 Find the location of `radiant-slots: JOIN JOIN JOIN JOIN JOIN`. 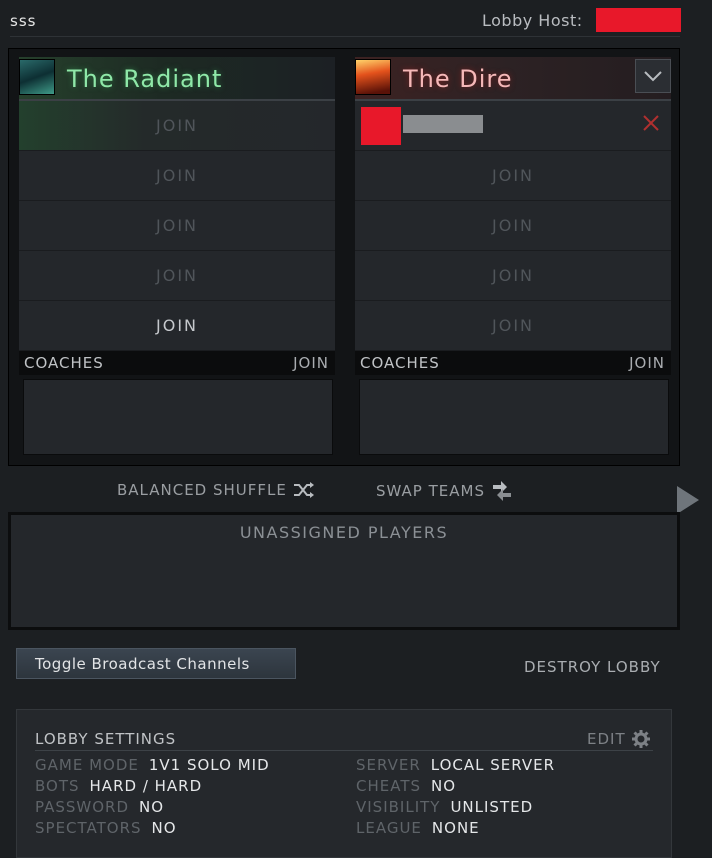

radiant-slots: JOIN JOIN JOIN JOIN JOIN is located at coordinates (177, 226).